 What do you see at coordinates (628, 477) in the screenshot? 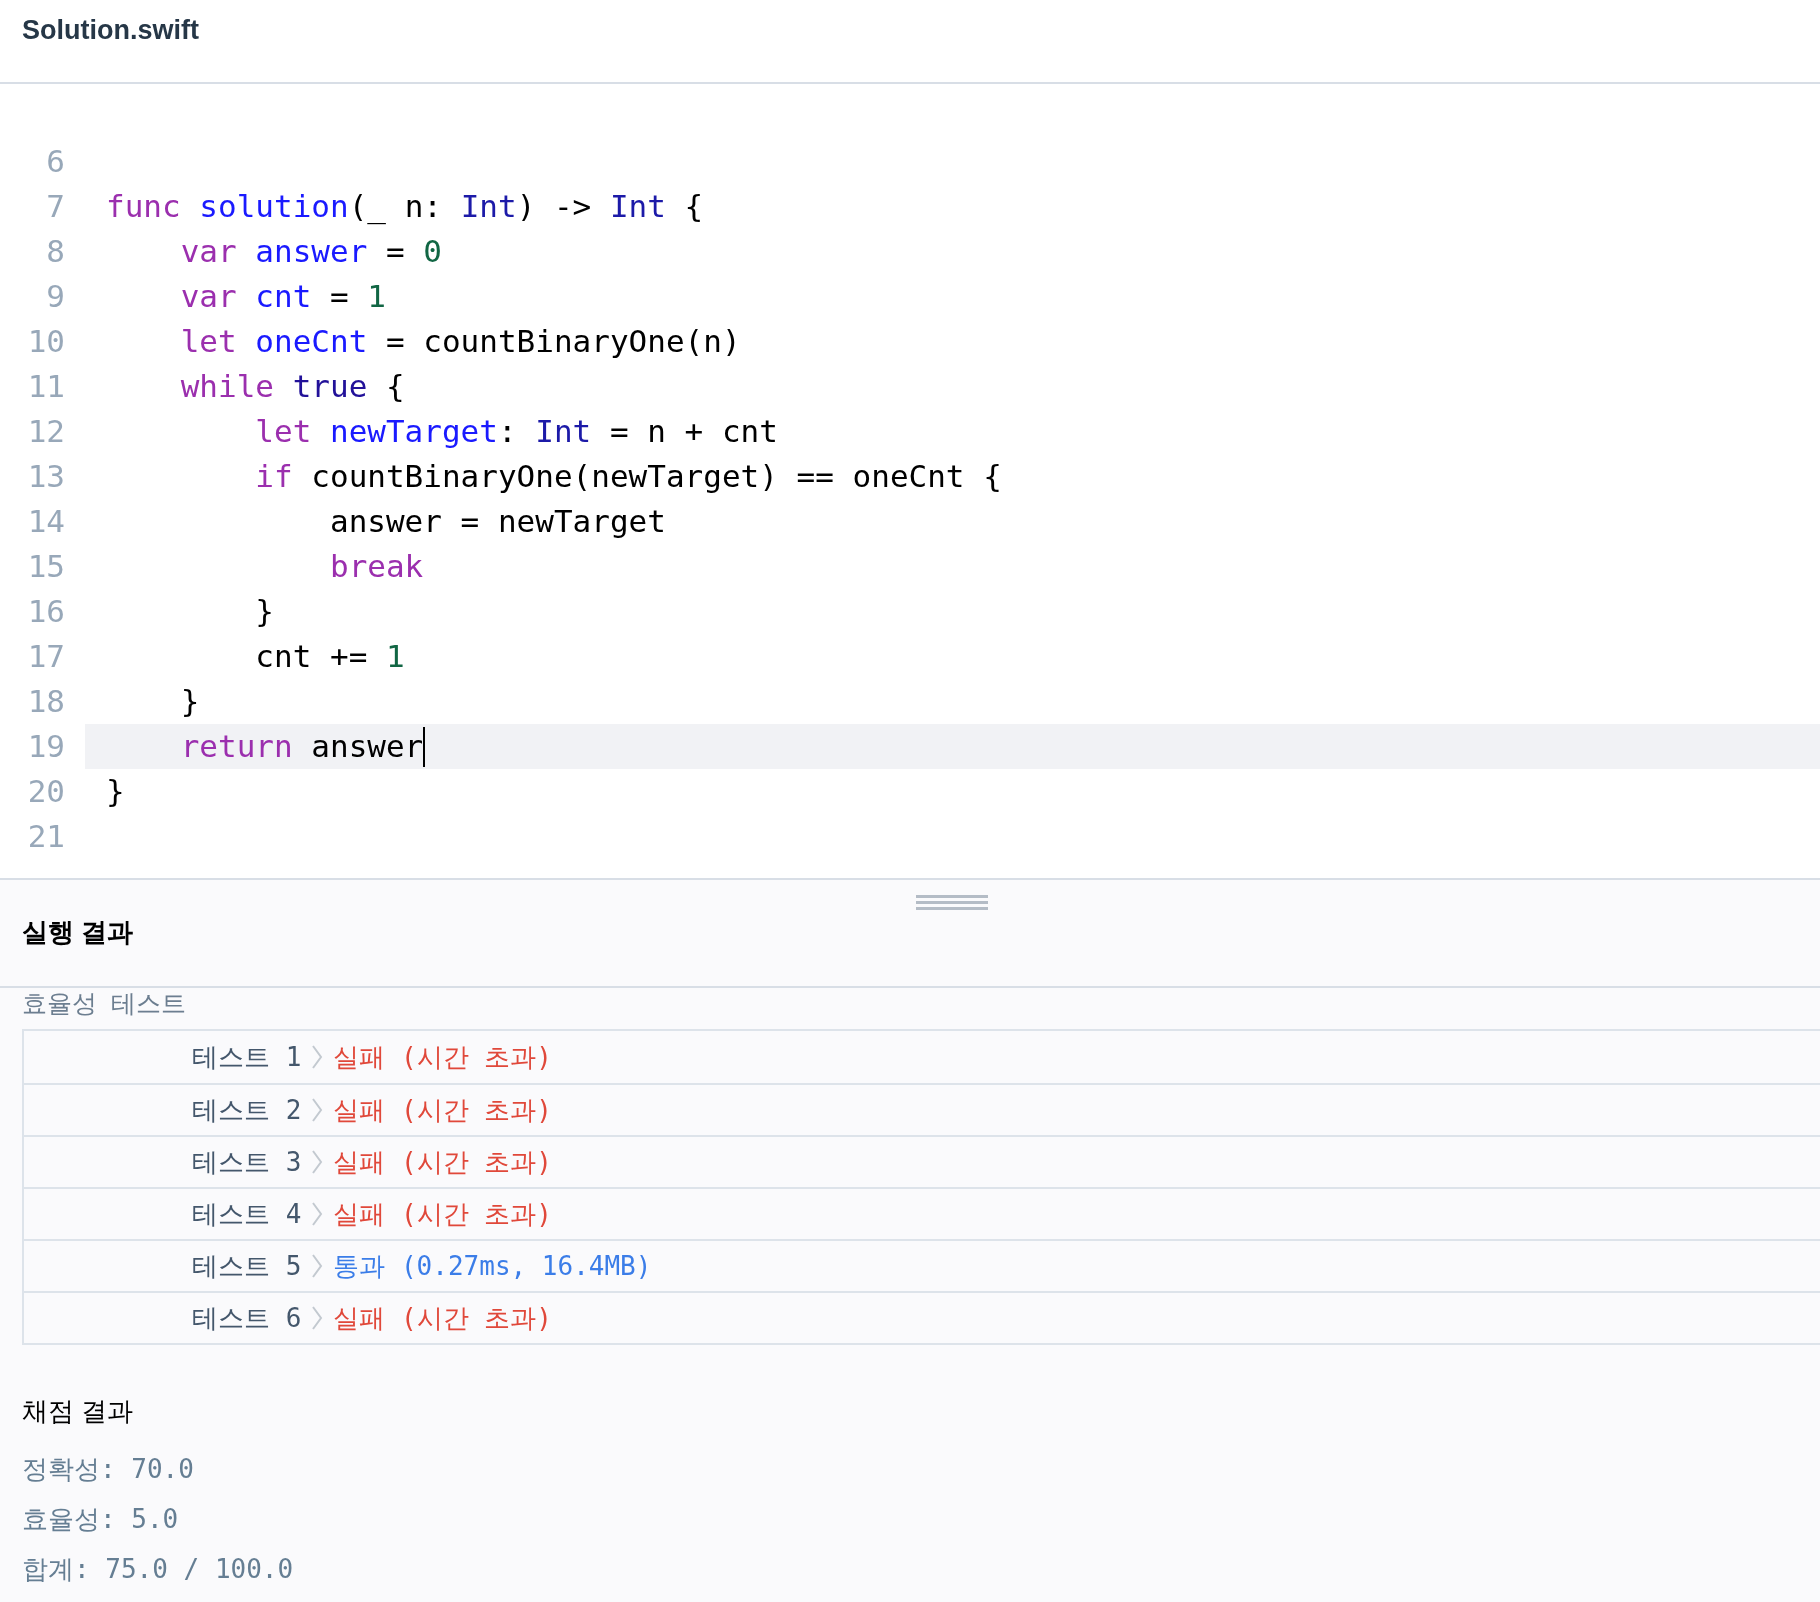
I see `code-line: if countBinaryOne(newTarget) == oneCnt {` at bounding box center [628, 477].